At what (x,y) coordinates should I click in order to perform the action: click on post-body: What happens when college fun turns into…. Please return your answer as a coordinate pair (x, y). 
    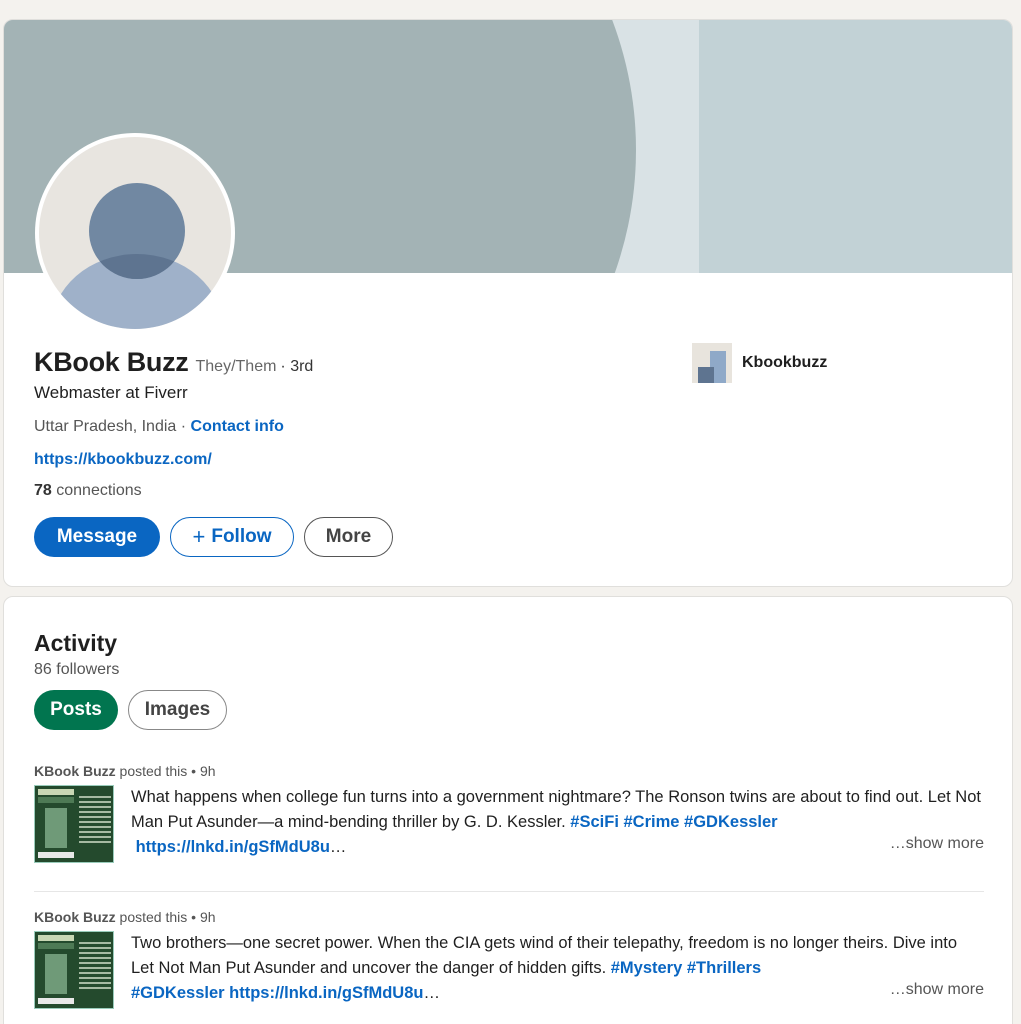
    Looking at the image, I should click on (556, 809).